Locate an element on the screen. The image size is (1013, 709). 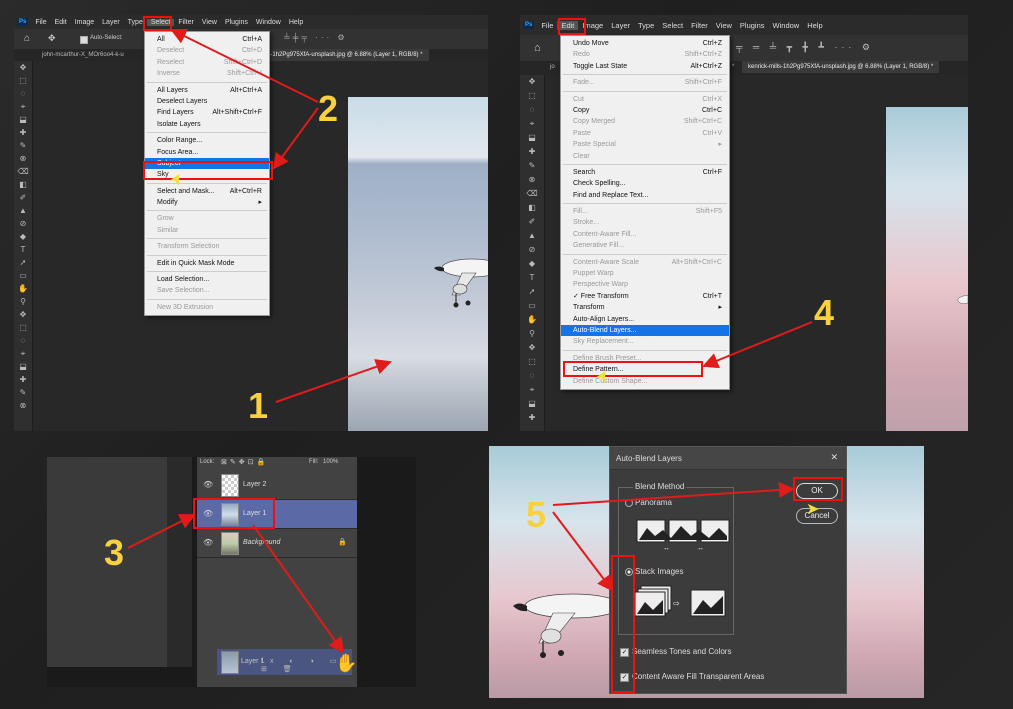
lock-icons: ⊠✎✥⊡🔒 is located at coordinates (244, 462).